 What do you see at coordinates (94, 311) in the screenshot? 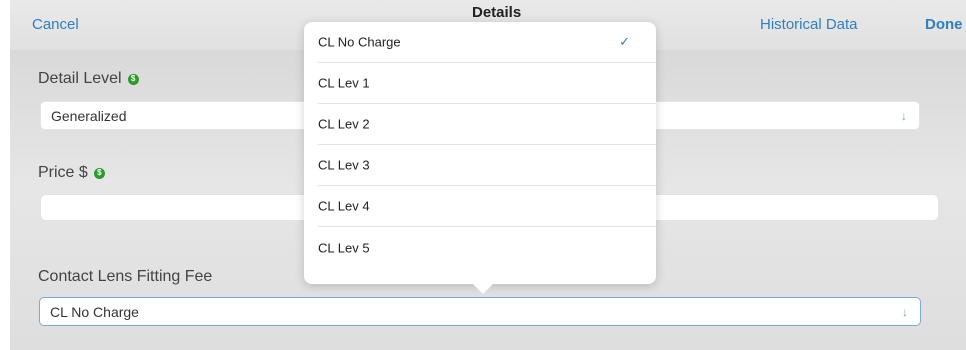
I see `fitting-fee-value: CL No Charge` at bounding box center [94, 311].